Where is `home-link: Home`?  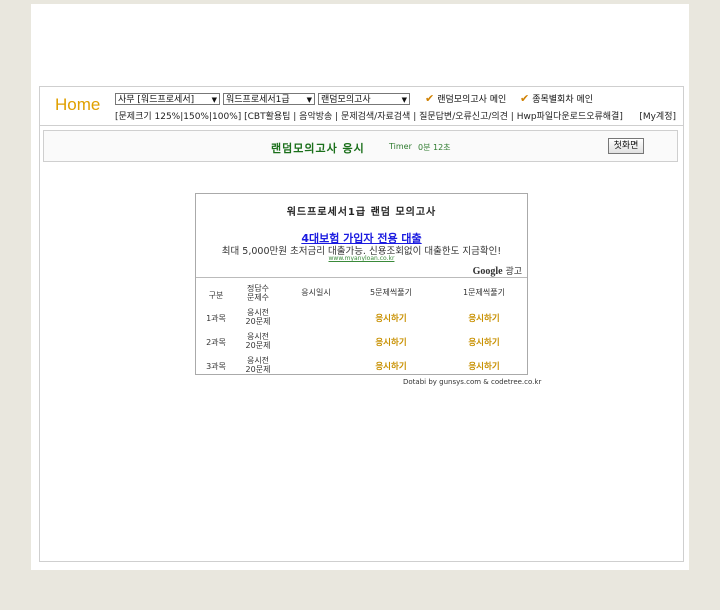 home-link: Home is located at coordinates (77, 105).